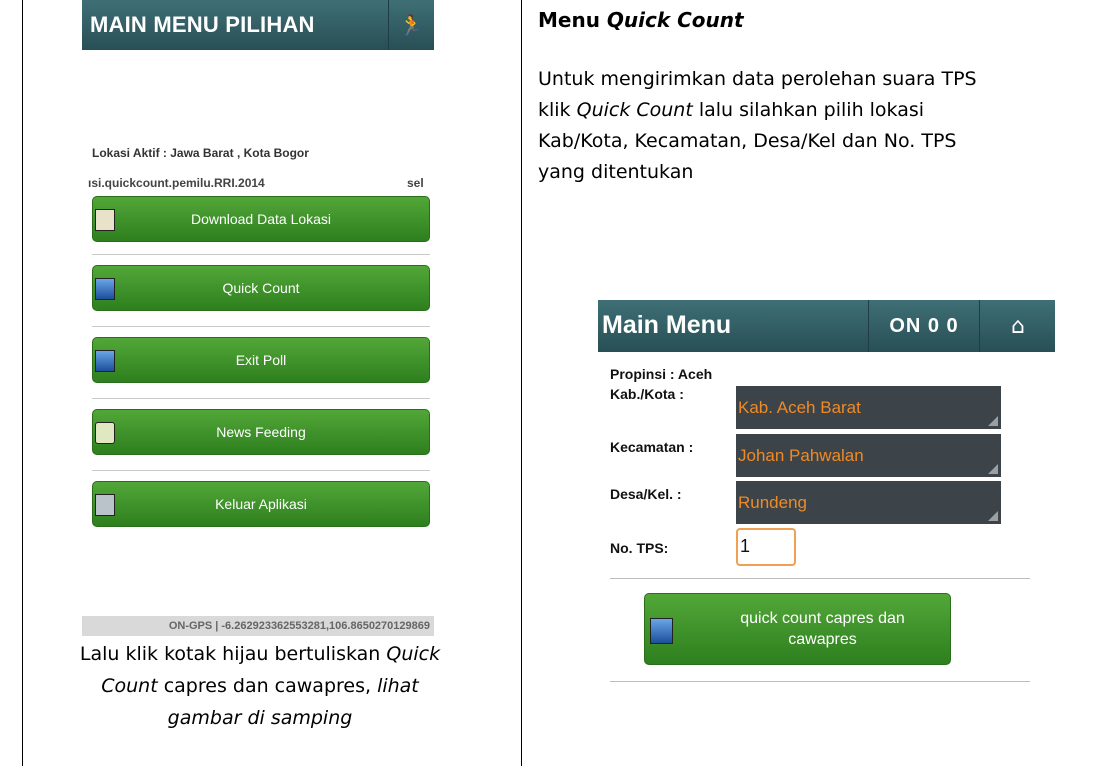  What do you see at coordinates (808, 110) in the screenshot?
I see `paragraph-line: lalu silahkan pilih lokasi` at bounding box center [808, 110].